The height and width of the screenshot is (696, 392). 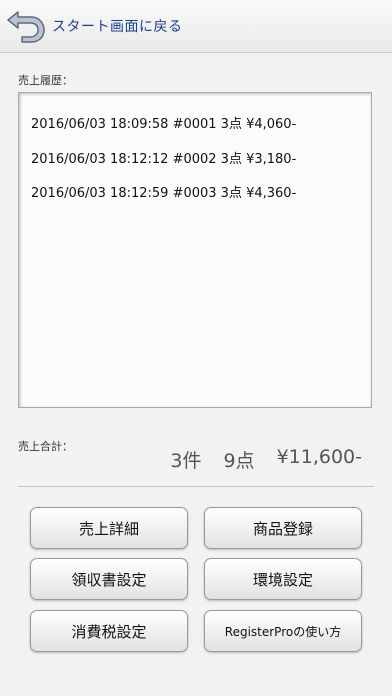 What do you see at coordinates (266, 459) in the screenshot?
I see `sales-total: 3件 9点 ¥11,600-` at bounding box center [266, 459].